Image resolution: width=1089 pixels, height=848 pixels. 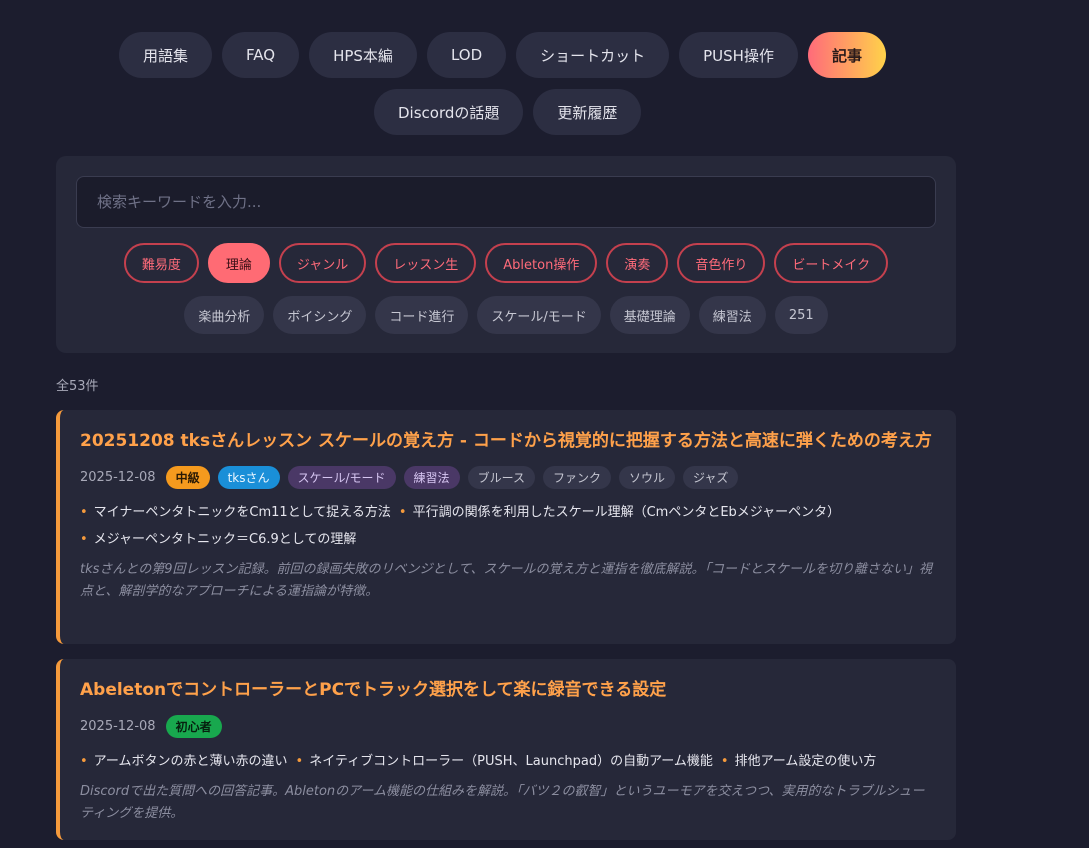 What do you see at coordinates (466, 55) in the screenshot?
I see `nav-lod-button: LOD` at bounding box center [466, 55].